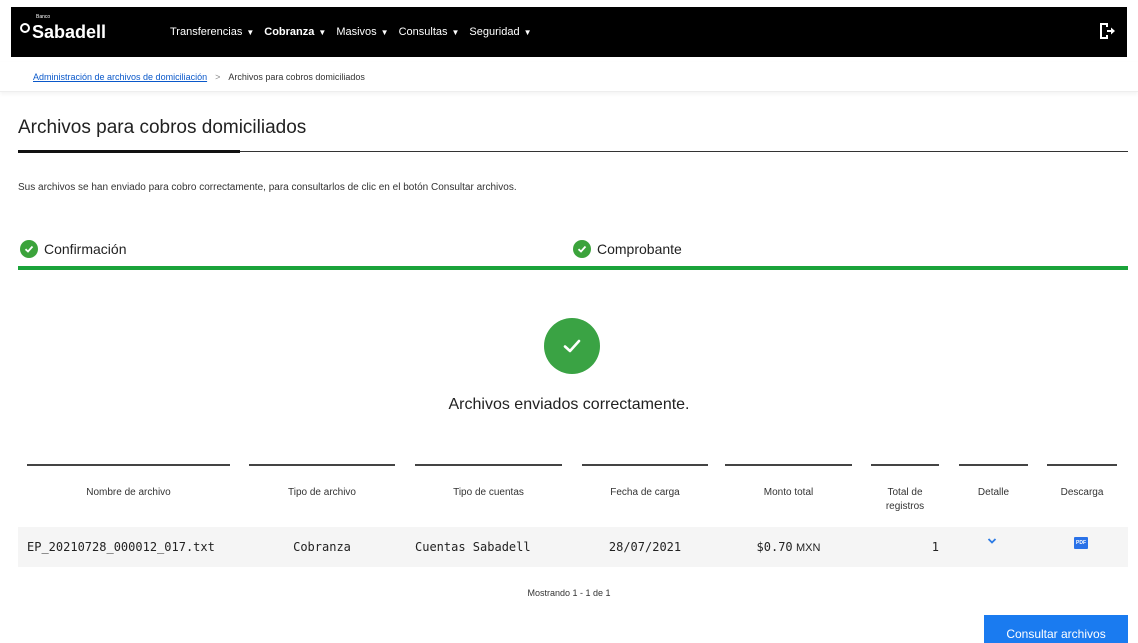 This screenshot has height=643, width=1138. I want to click on header-tipo-archivo: Tipo de archivo, so click(322, 493).